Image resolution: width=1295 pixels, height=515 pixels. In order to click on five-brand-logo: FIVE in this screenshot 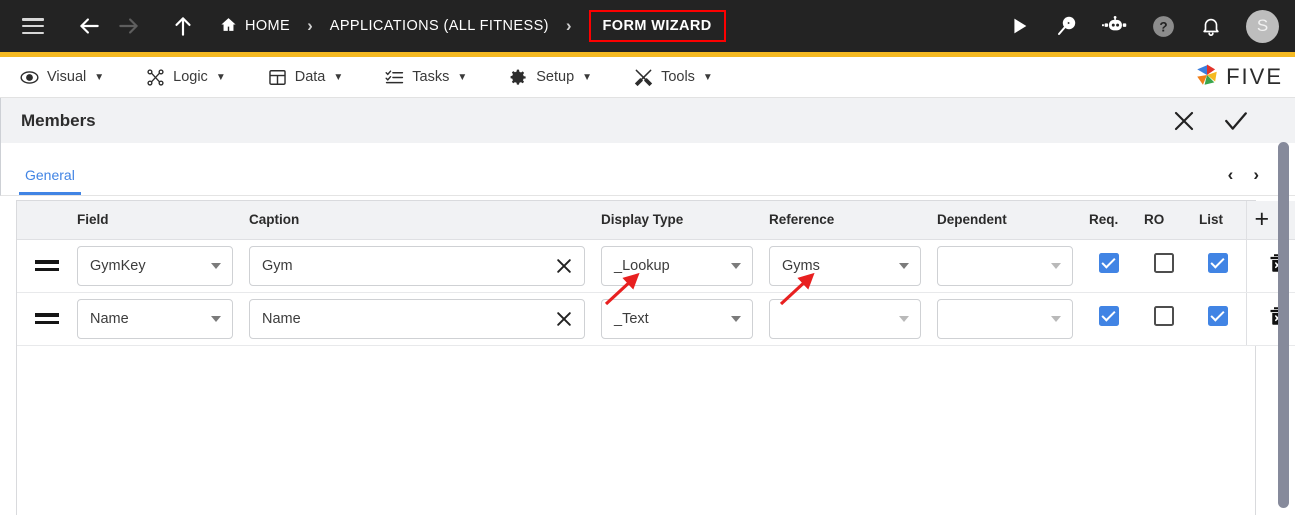, I will do `click(1238, 77)`.